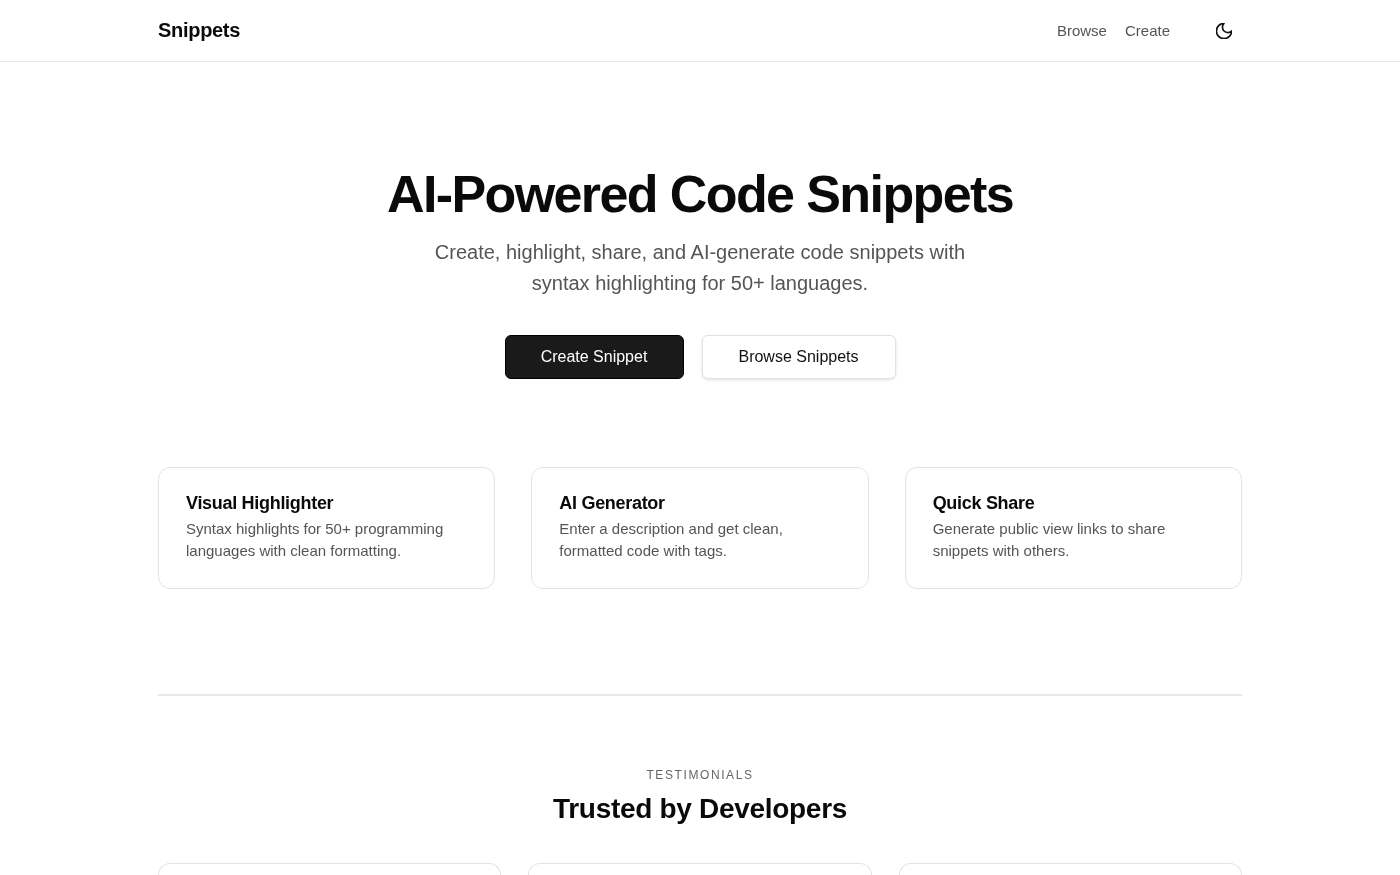 This screenshot has width=1400, height=875. Describe the element at coordinates (1049, 540) in the screenshot. I see `feature-description: Generate public view links to share snippets with others.` at that location.